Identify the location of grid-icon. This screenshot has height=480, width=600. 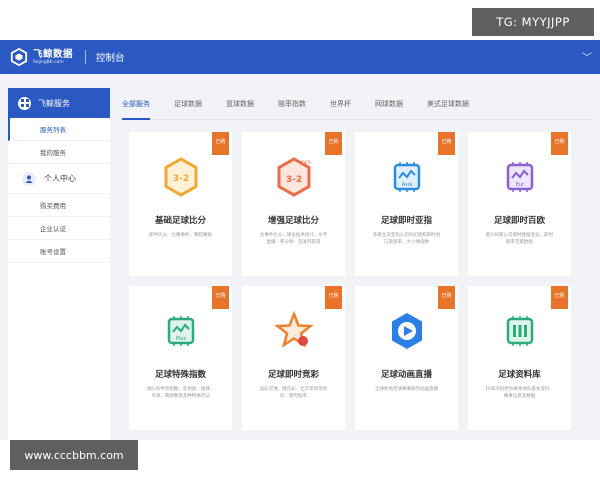
(24, 103).